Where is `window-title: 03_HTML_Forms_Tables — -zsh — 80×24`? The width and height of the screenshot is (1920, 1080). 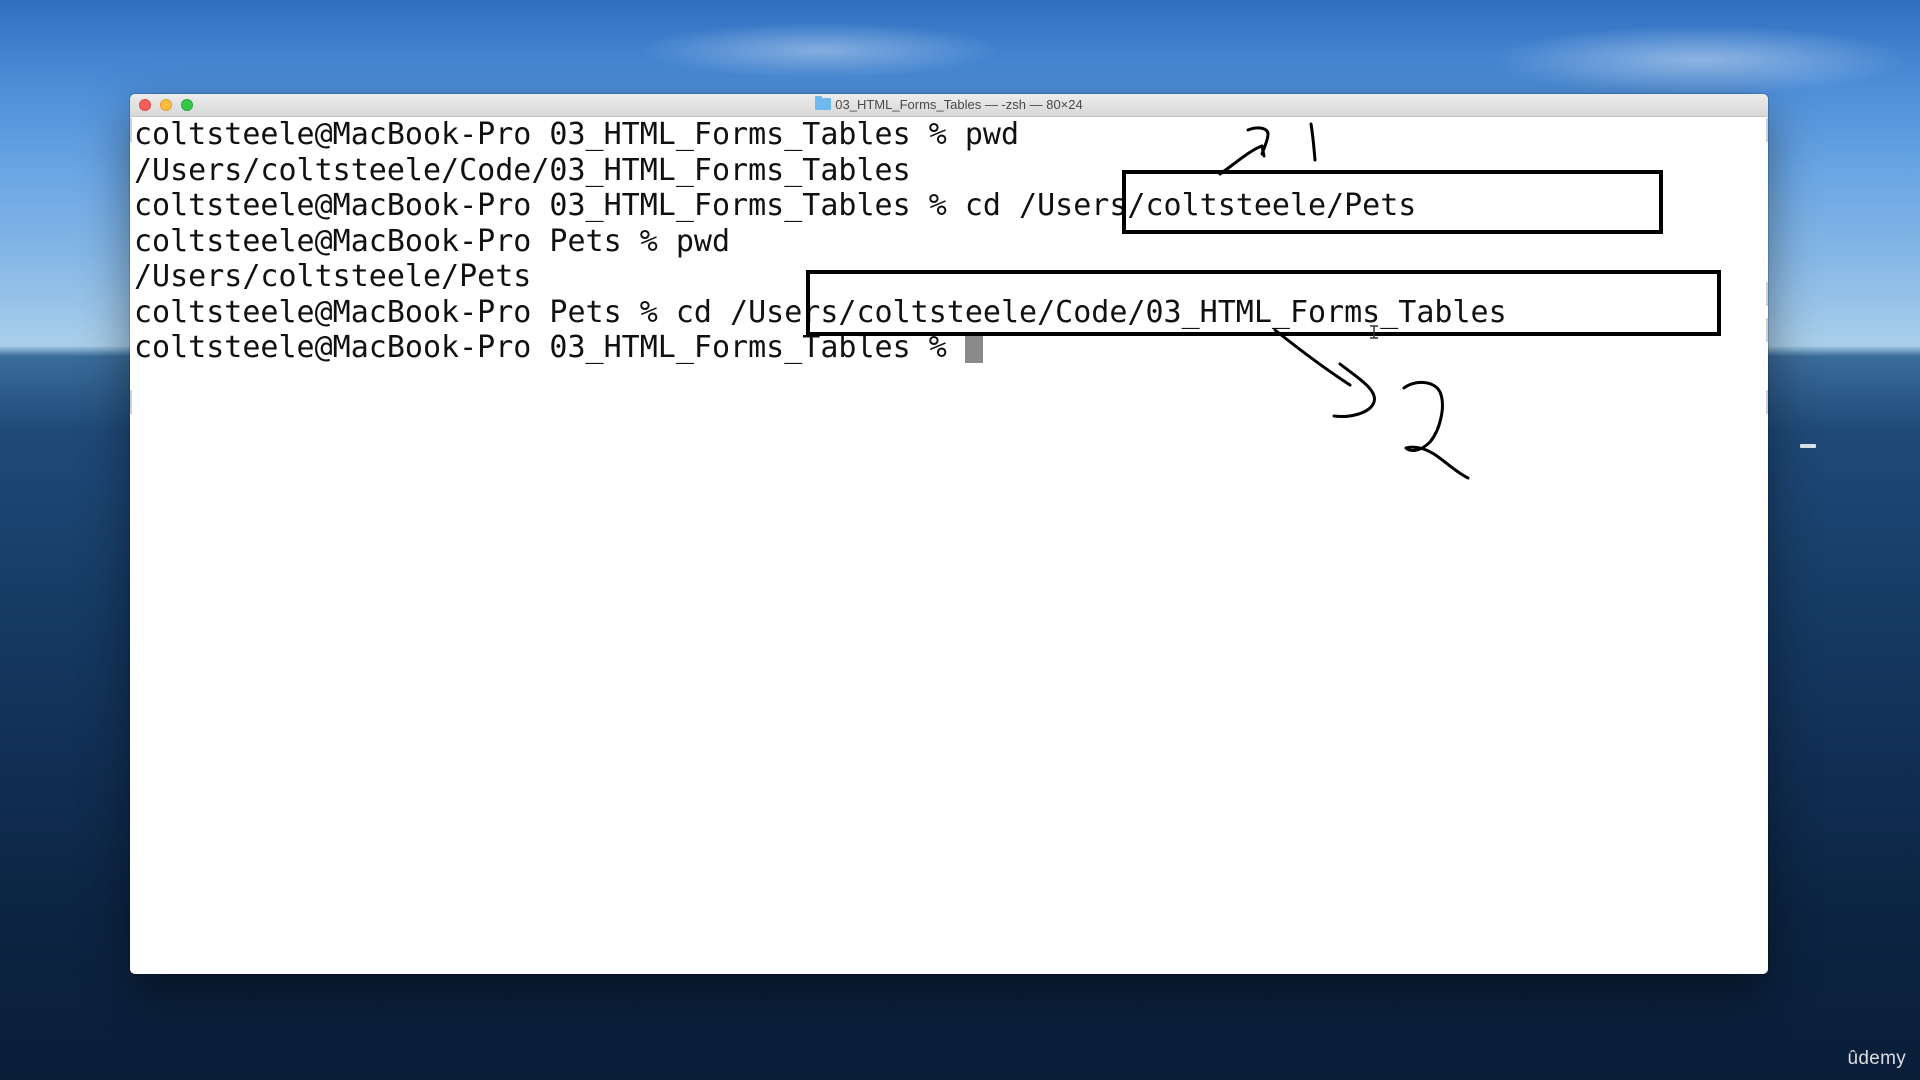 window-title: 03_HTML_Forms_Tables — -zsh — 80×24 is located at coordinates (949, 105).